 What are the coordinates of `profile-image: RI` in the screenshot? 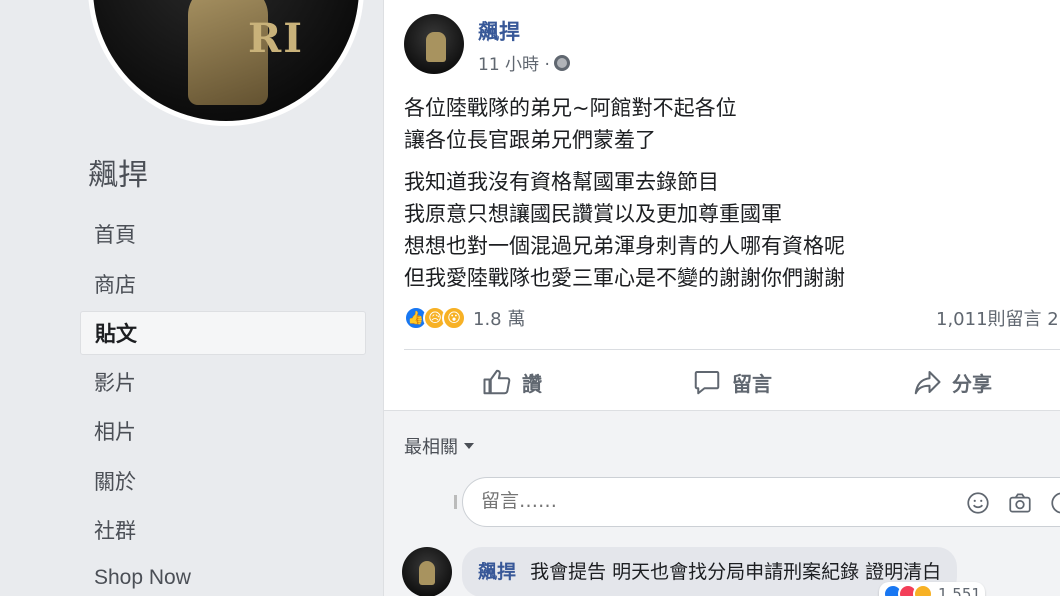 It's located at (226, 60).